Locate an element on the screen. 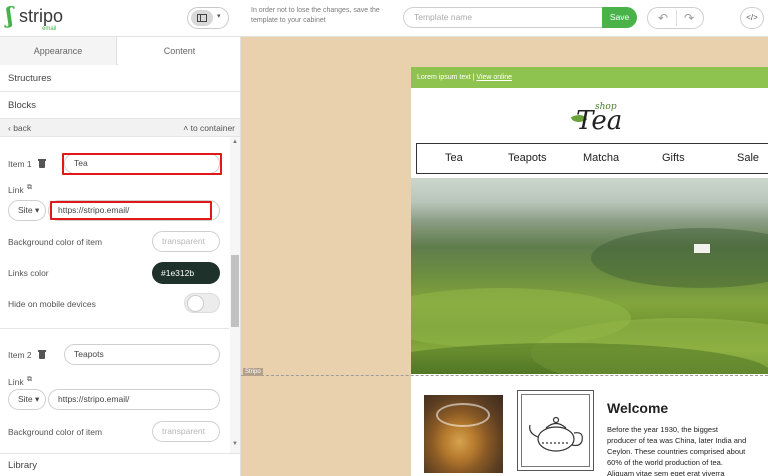 The width and height of the screenshot is (768, 476). item-2-name-input: Teapots is located at coordinates (142, 354).